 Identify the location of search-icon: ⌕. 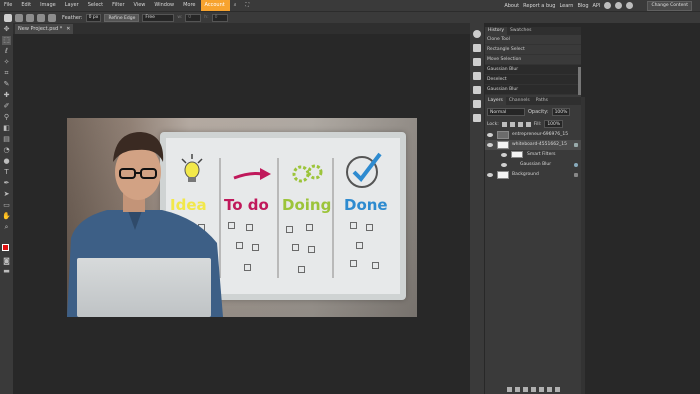
(236, 5).